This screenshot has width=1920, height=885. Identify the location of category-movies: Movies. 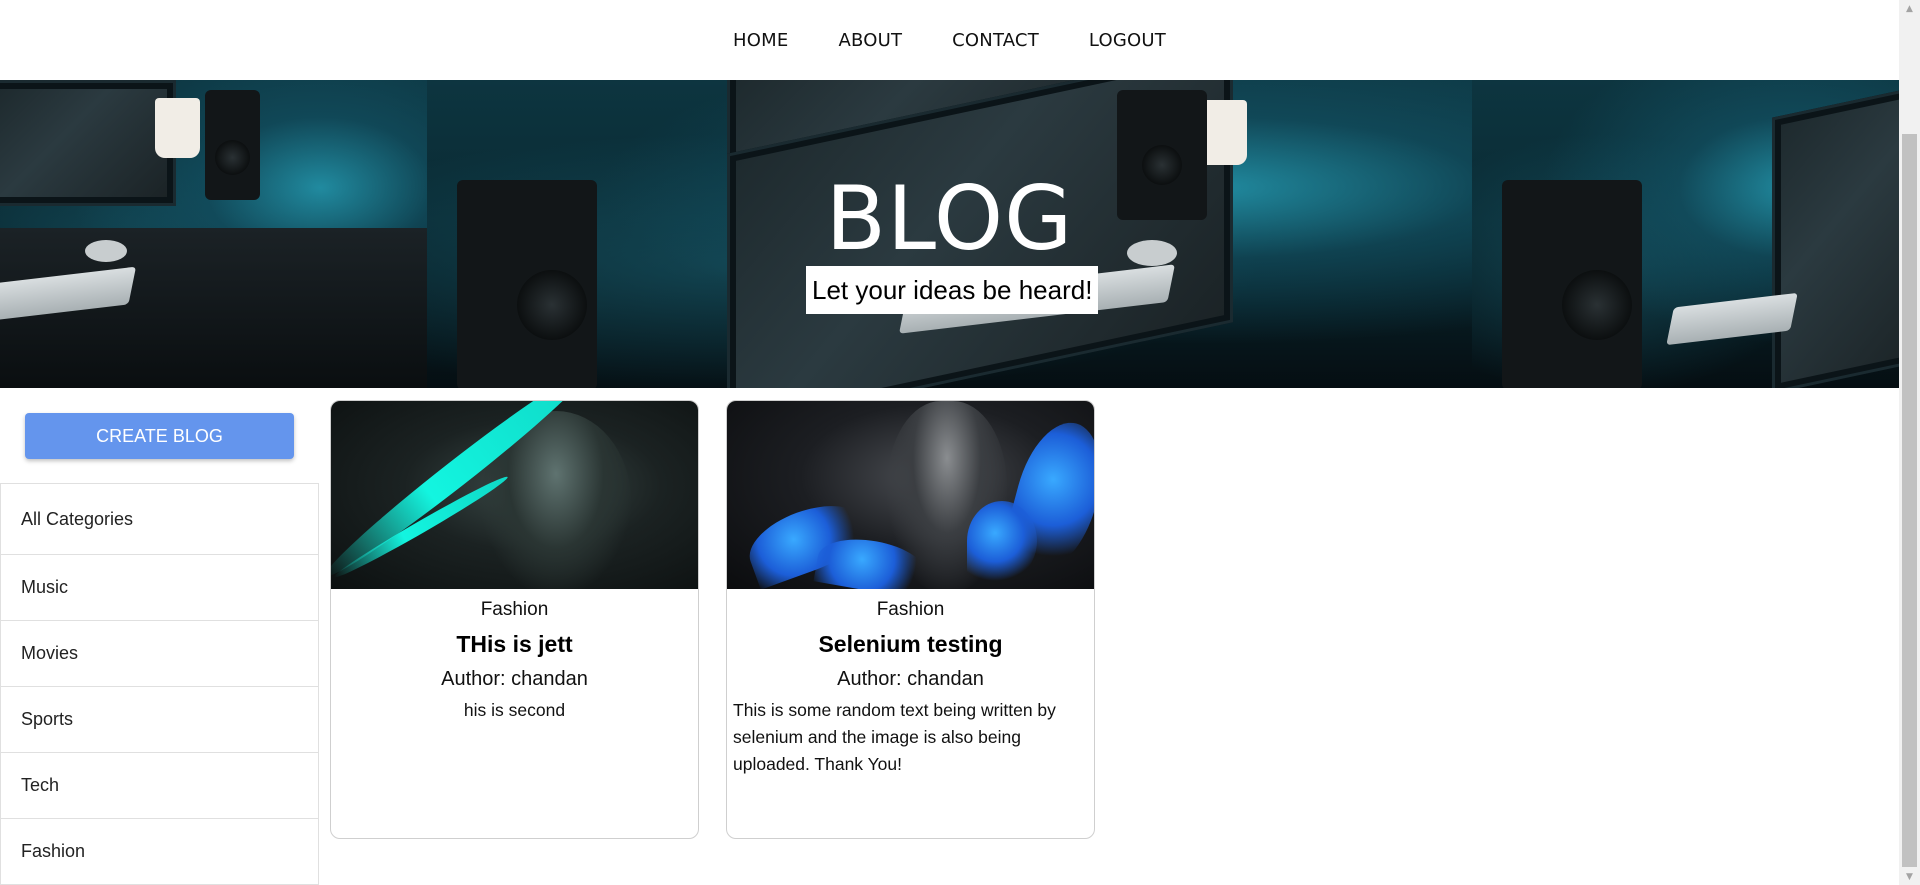
(159, 654).